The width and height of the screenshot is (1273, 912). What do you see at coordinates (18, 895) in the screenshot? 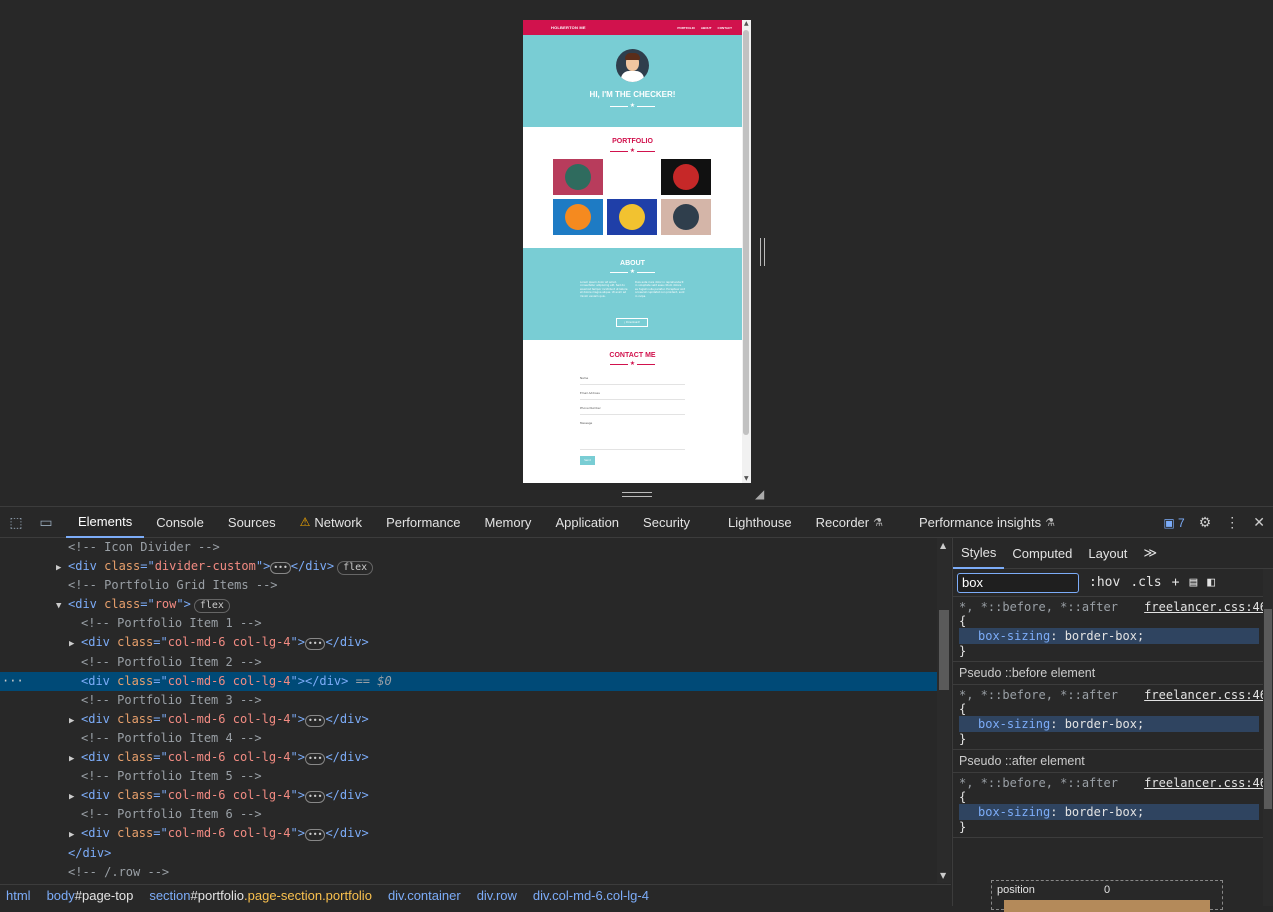
I see `breadcrumb-item: html` at bounding box center [18, 895].